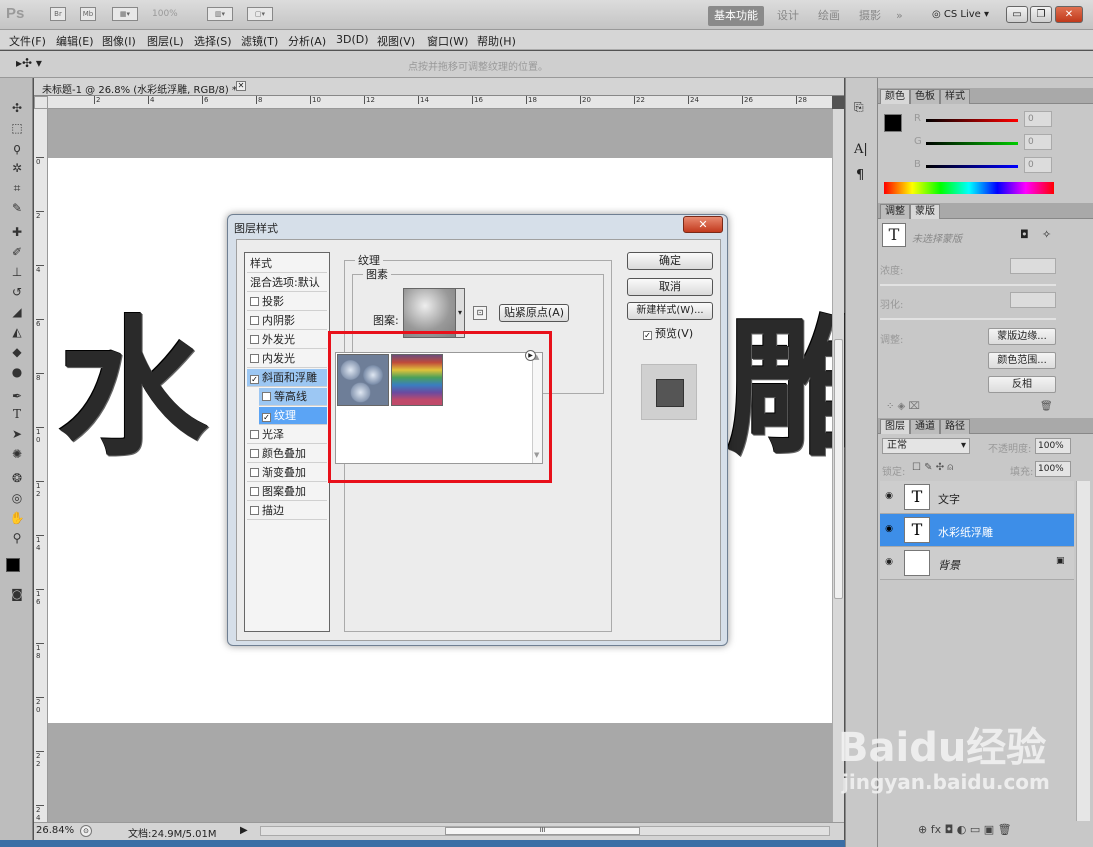 The height and width of the screenshot is (847, 1093). I want to click on paragraph-panel-icon: ¶, so click(860, 175).